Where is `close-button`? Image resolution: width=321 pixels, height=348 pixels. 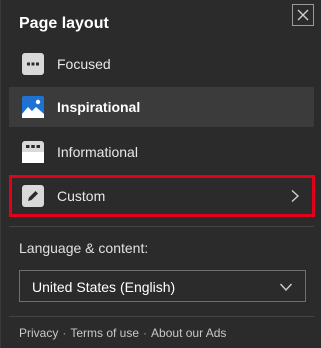
close-button is located at coordinates (303, 15).